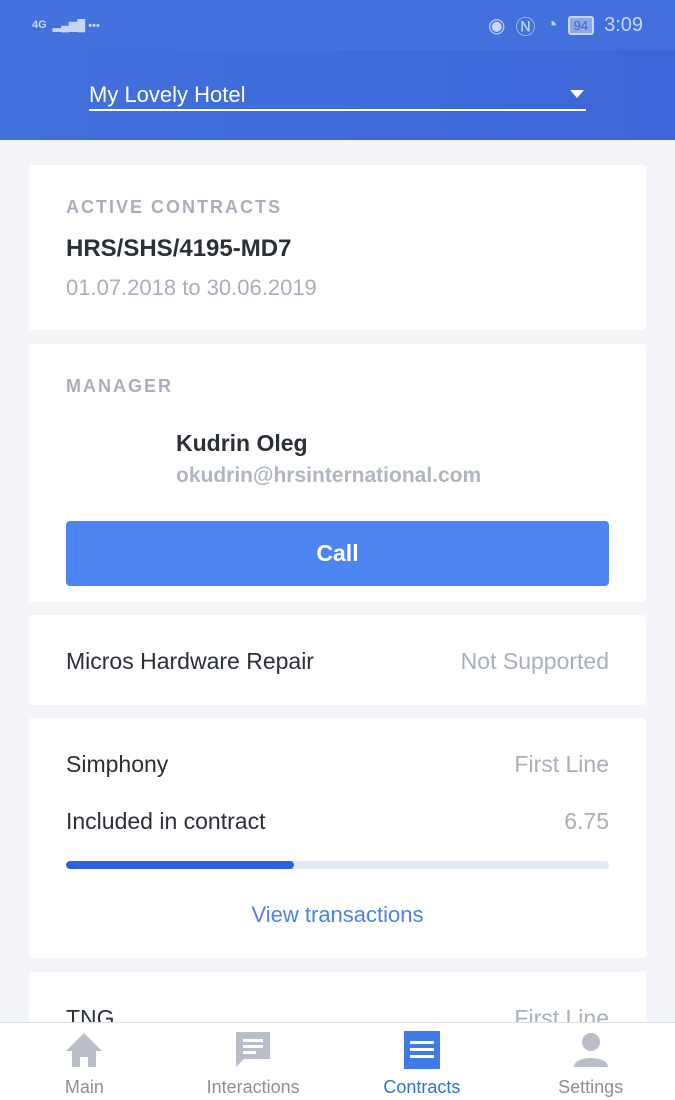  I want to click on section-label: MANAGER, so click(119, 386).